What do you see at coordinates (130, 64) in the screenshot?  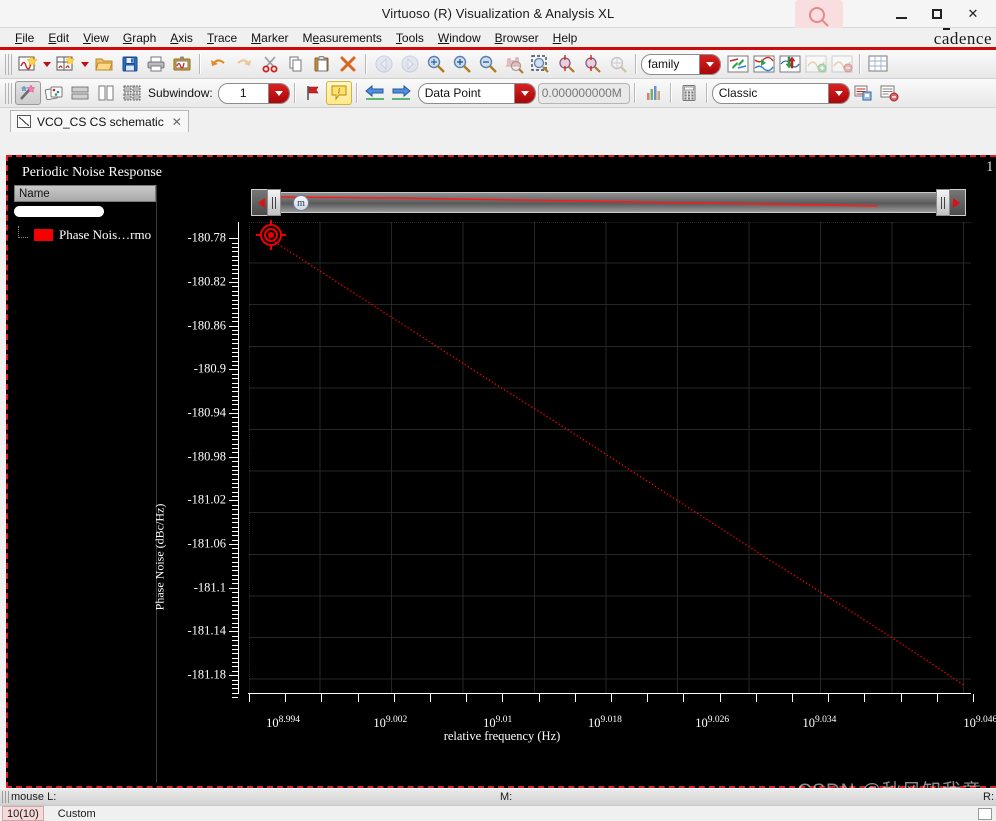 I see `save-icon` at bounding box center [130, 64].